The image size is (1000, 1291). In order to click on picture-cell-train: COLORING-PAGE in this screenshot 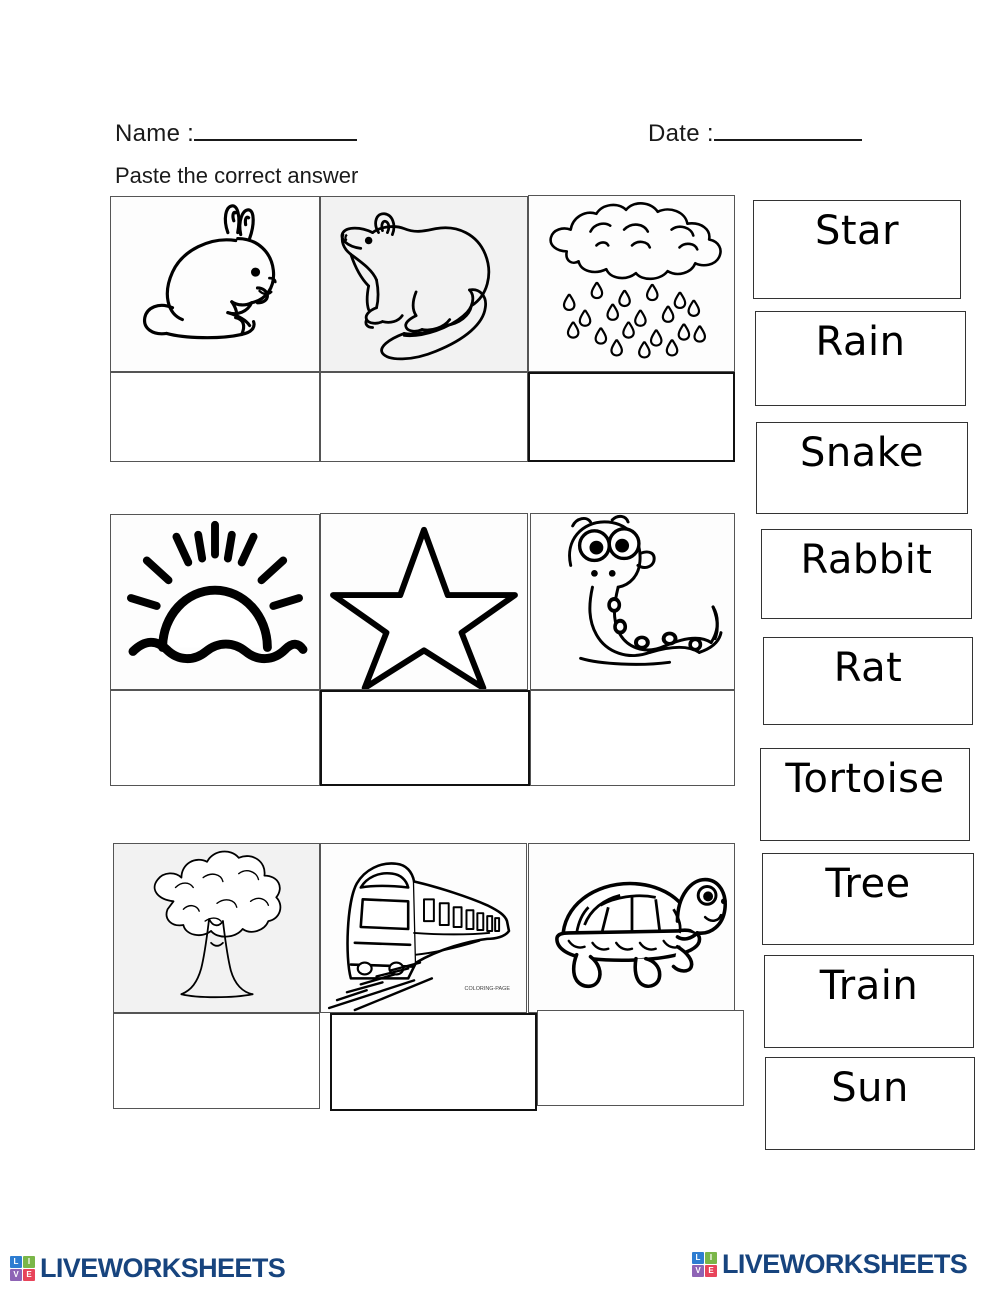, I will do `click(423, 928)`.